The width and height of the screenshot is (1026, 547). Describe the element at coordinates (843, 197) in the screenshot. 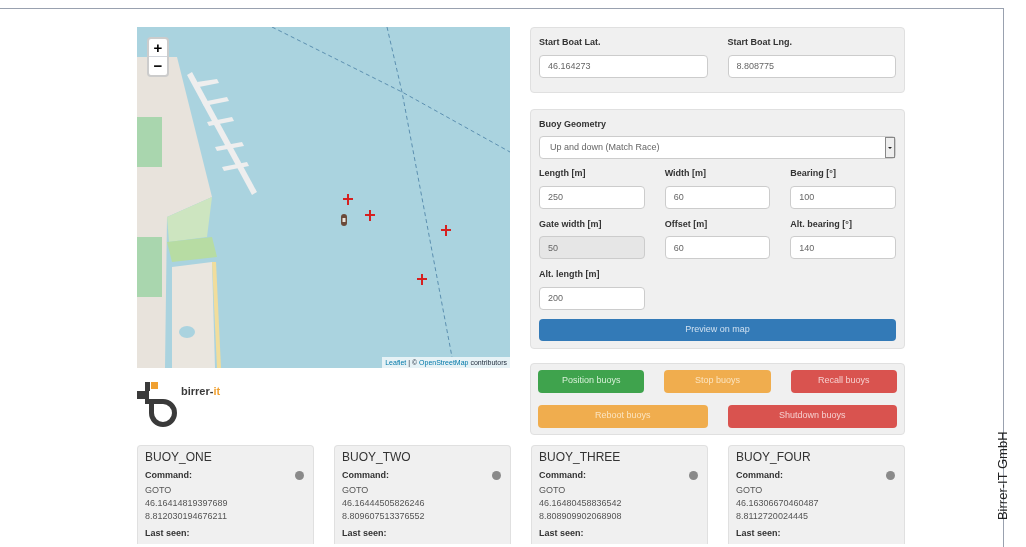

I see `input-field: 100` at that location.